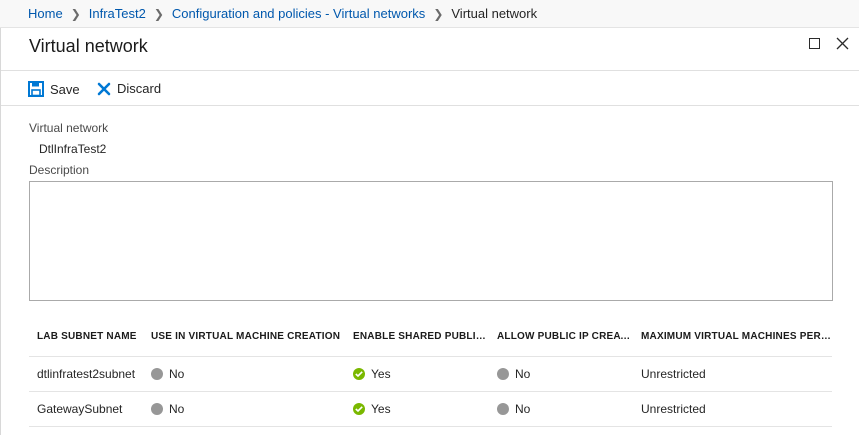  Describe the element at coordinates (59, 170) in the screenshot. I see `description-label: Description` at that location.